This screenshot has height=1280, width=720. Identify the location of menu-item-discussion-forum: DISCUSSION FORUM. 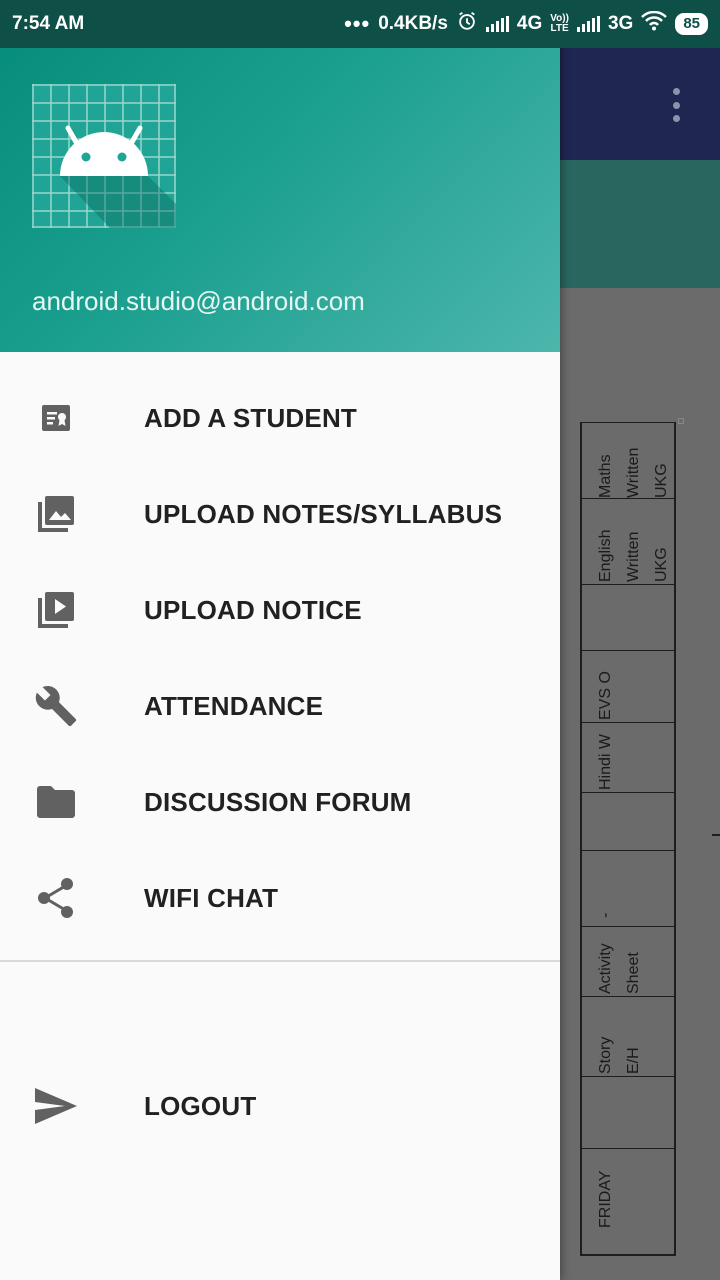
(280, 802).